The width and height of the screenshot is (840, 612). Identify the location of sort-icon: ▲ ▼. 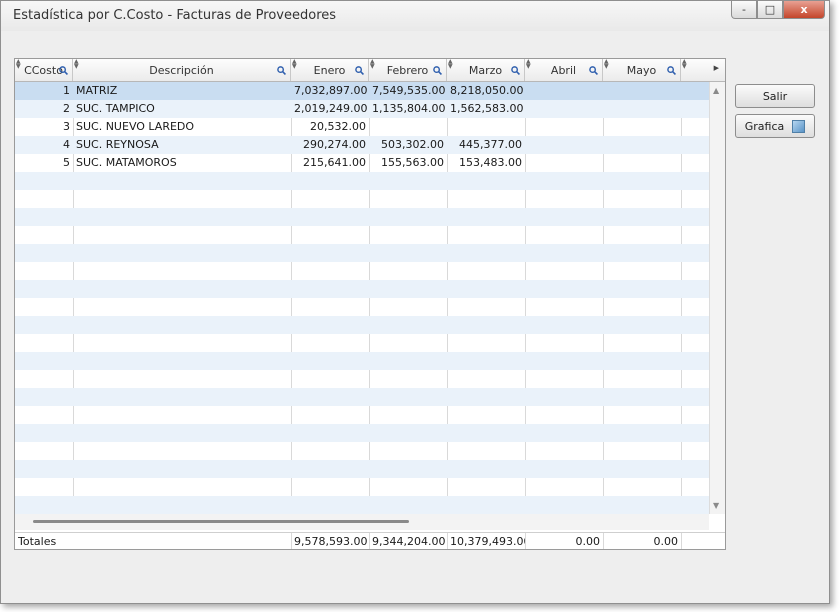
(684, 64).